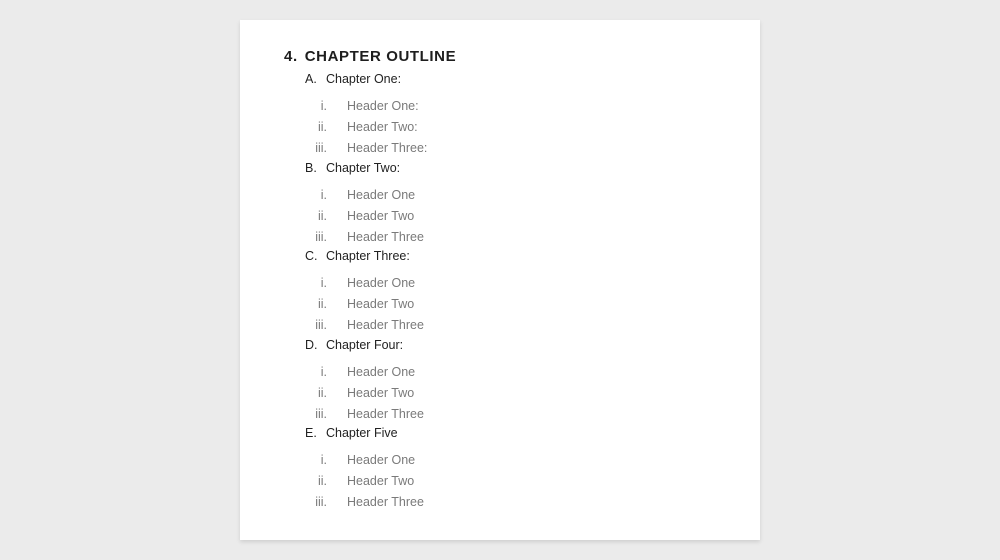 The height and width of the screenshot is (560, 1000). Describe the element at coordinates (291, 56) in the screenshot. I see `section-number: 4.` at that location.